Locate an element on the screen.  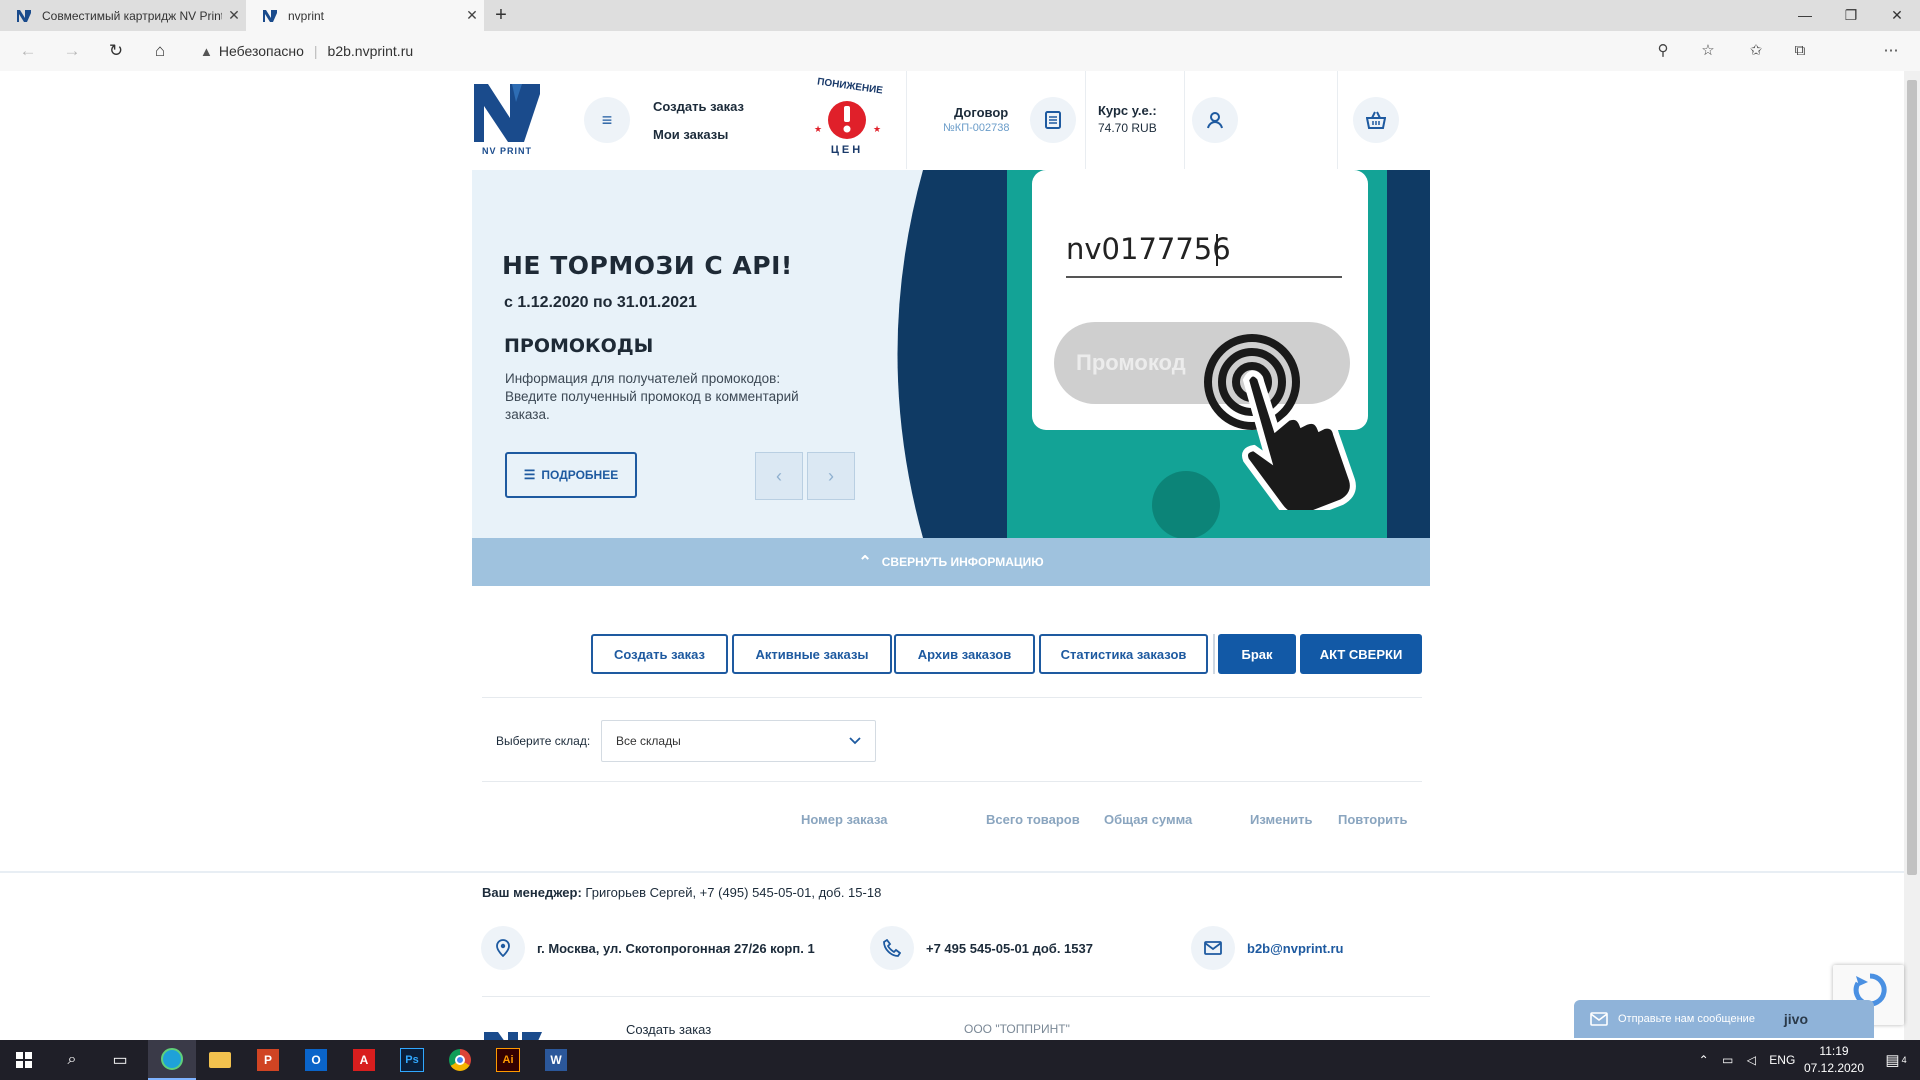
maximize-icon: ❐ is located at coordinates (1851, 15).